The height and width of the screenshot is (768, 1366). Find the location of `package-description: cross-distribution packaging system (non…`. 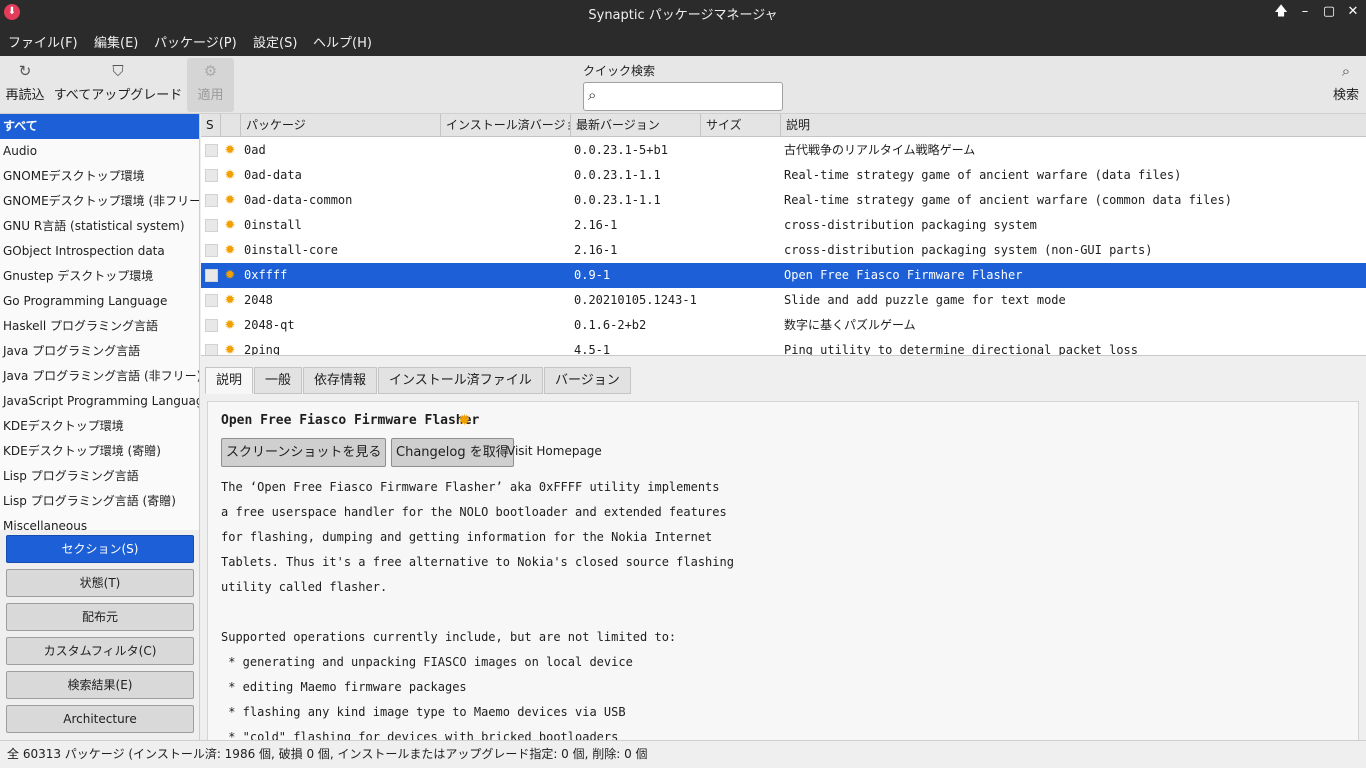

package-description: cross-distribution packaging system (non… is located at coordinates (968, 250).